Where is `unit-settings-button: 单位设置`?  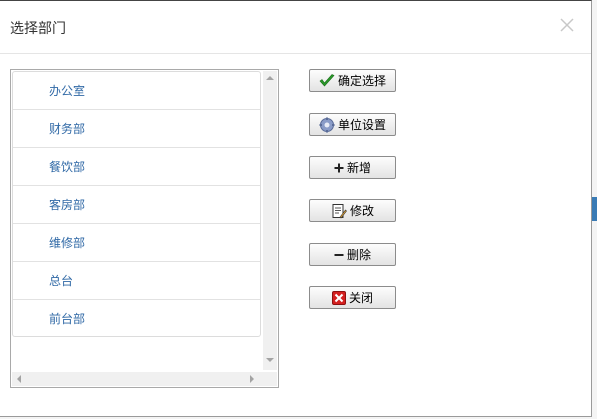
unit-settings-button: 单位设置 is located at coordinates (352, 124).